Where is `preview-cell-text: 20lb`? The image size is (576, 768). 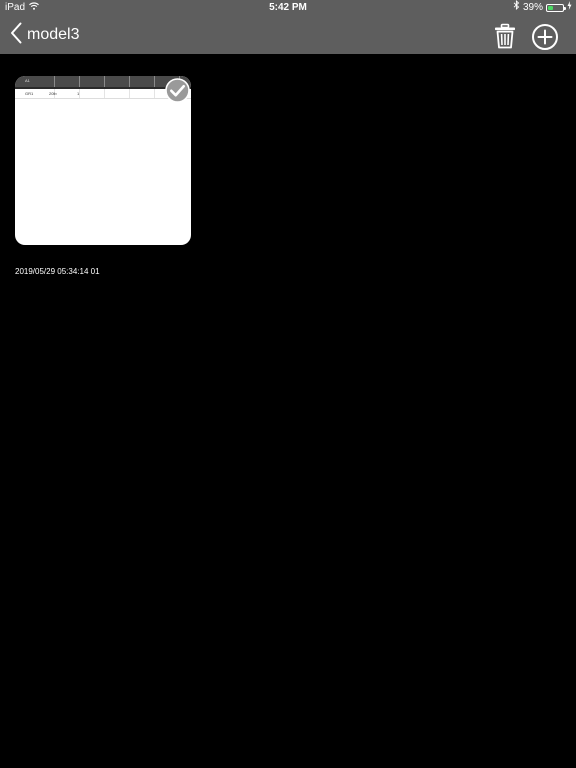 preview-cell-text: 20lb is located at coordinates (53, 93).